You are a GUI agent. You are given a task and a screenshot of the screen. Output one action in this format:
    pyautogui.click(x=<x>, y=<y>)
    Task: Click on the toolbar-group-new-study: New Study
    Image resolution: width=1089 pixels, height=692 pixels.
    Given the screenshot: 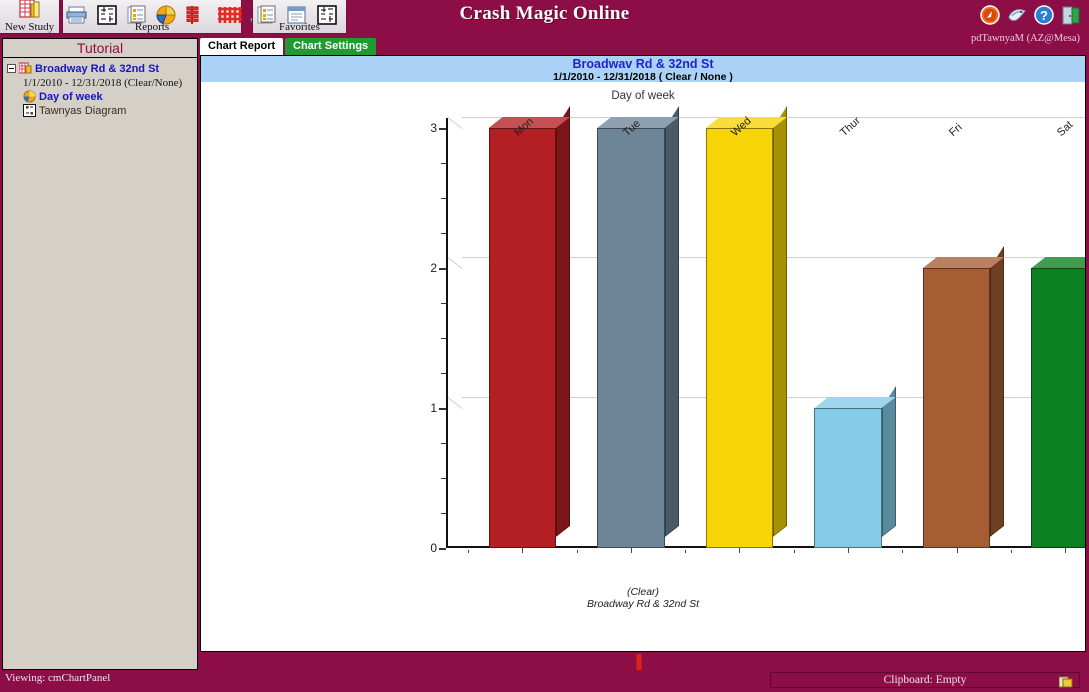 What is the action you would take?
    pyautogui.click(x=30, y=17)
    